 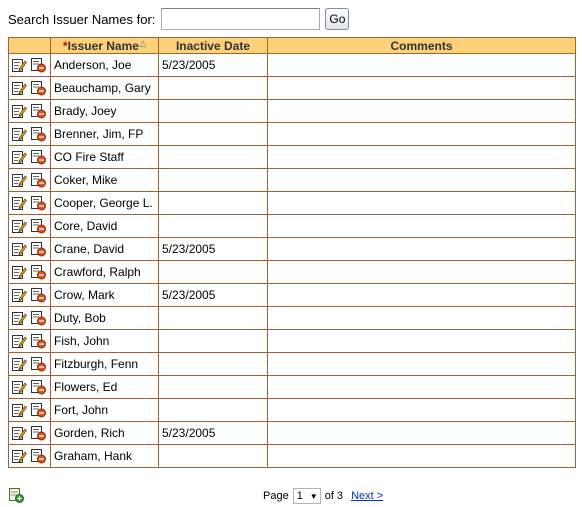 I want to click on issuer-name-cell: Fitzburgh, Fenn, so click(x=104, y=364).